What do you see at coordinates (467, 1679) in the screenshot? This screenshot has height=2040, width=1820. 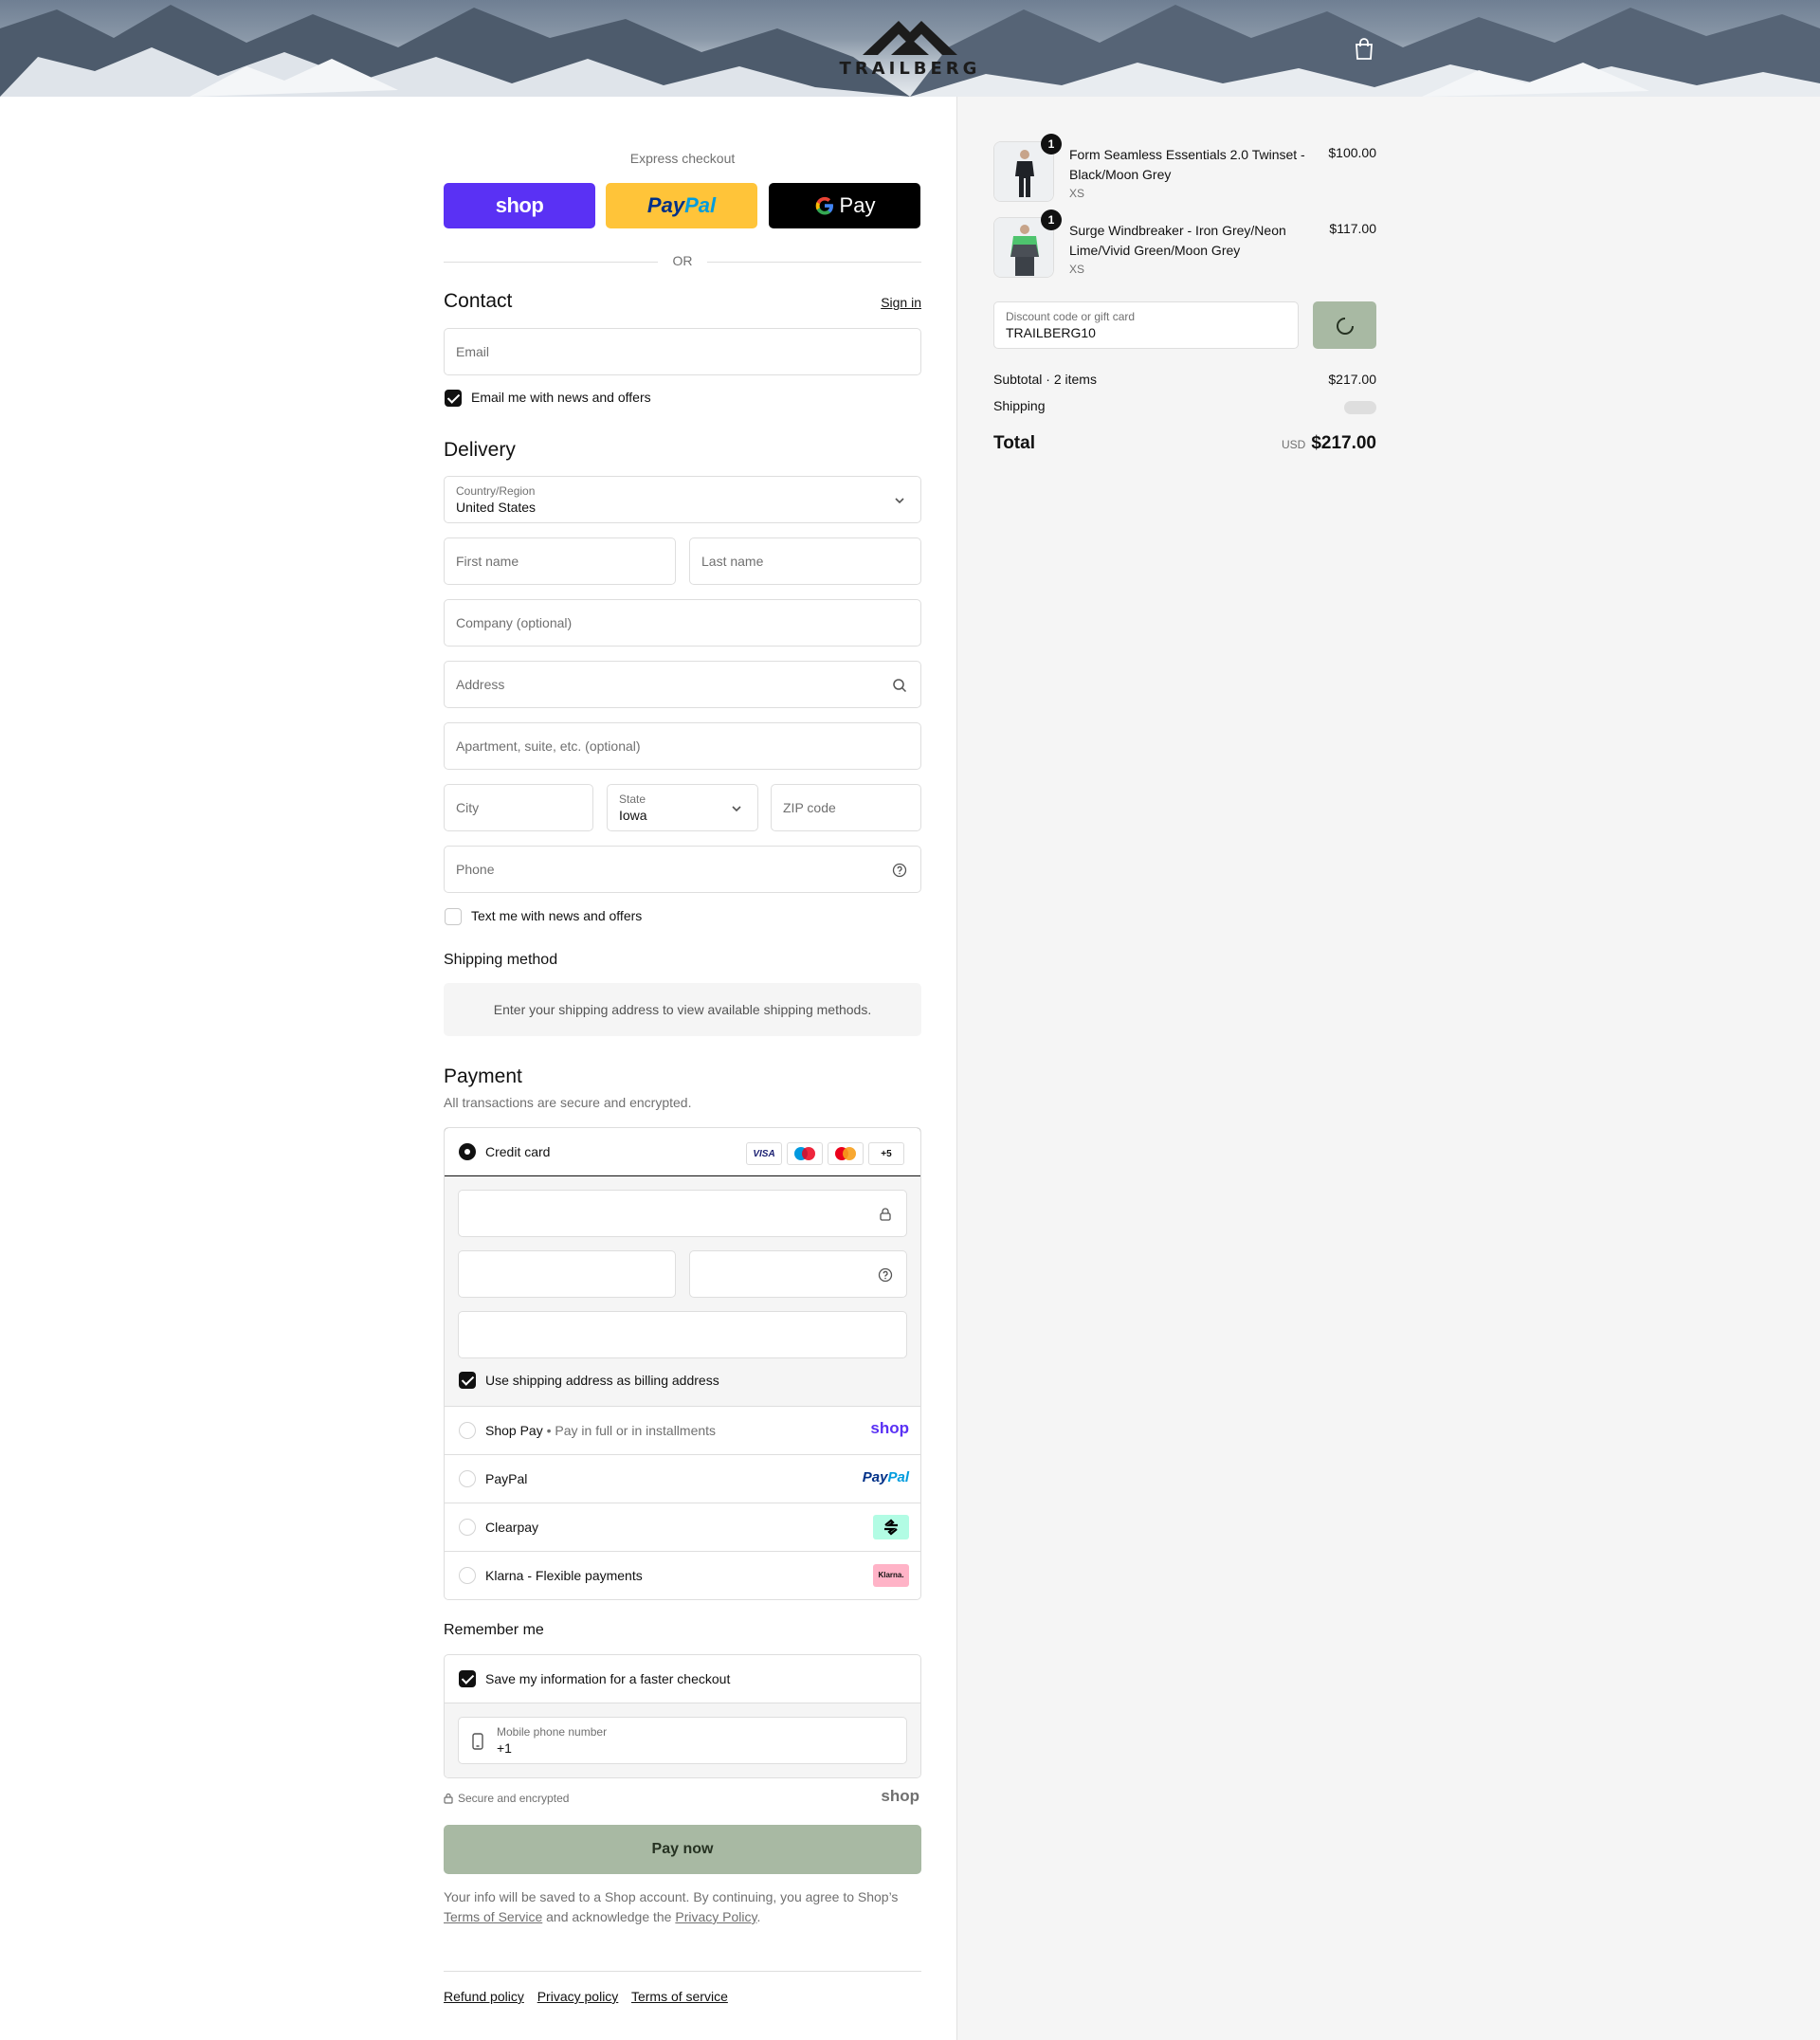 I see `save-info-checkbox` at bounding box center [467, 1679].